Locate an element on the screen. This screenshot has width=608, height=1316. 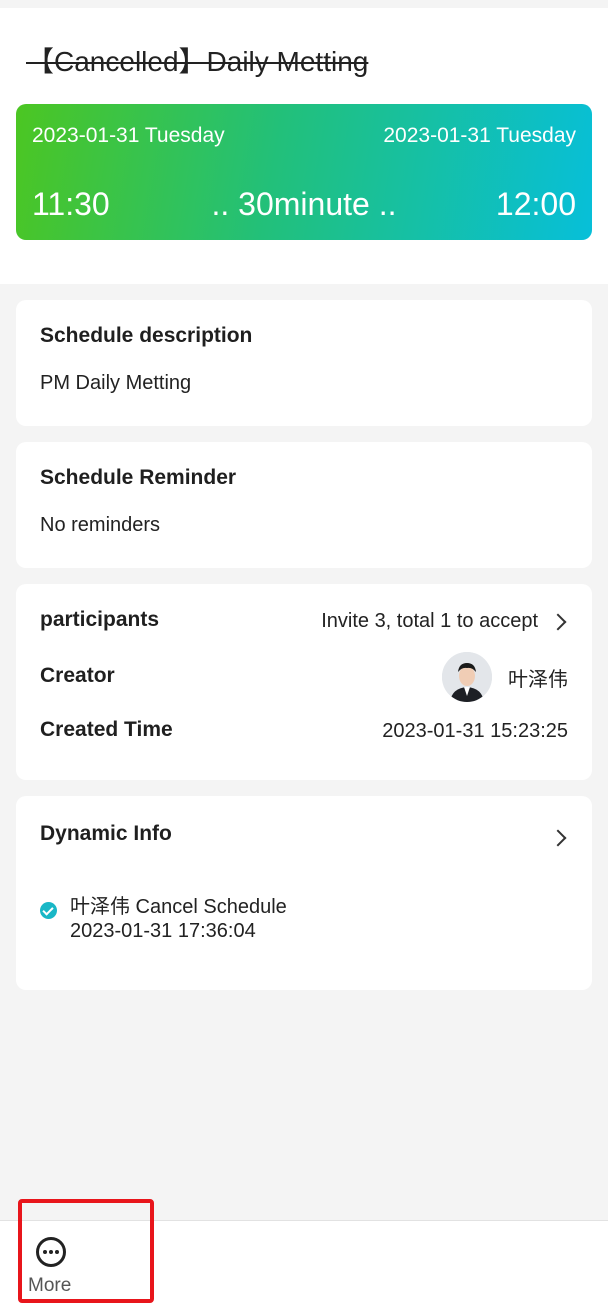
creator-row: 叶泽伟 is located at coordinates (505, 677).